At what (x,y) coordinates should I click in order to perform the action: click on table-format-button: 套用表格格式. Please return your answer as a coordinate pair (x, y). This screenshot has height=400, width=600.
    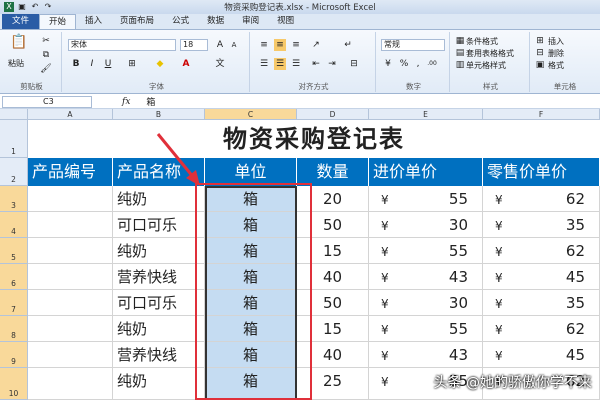
    Looking at the image, I should click on (490, 53).